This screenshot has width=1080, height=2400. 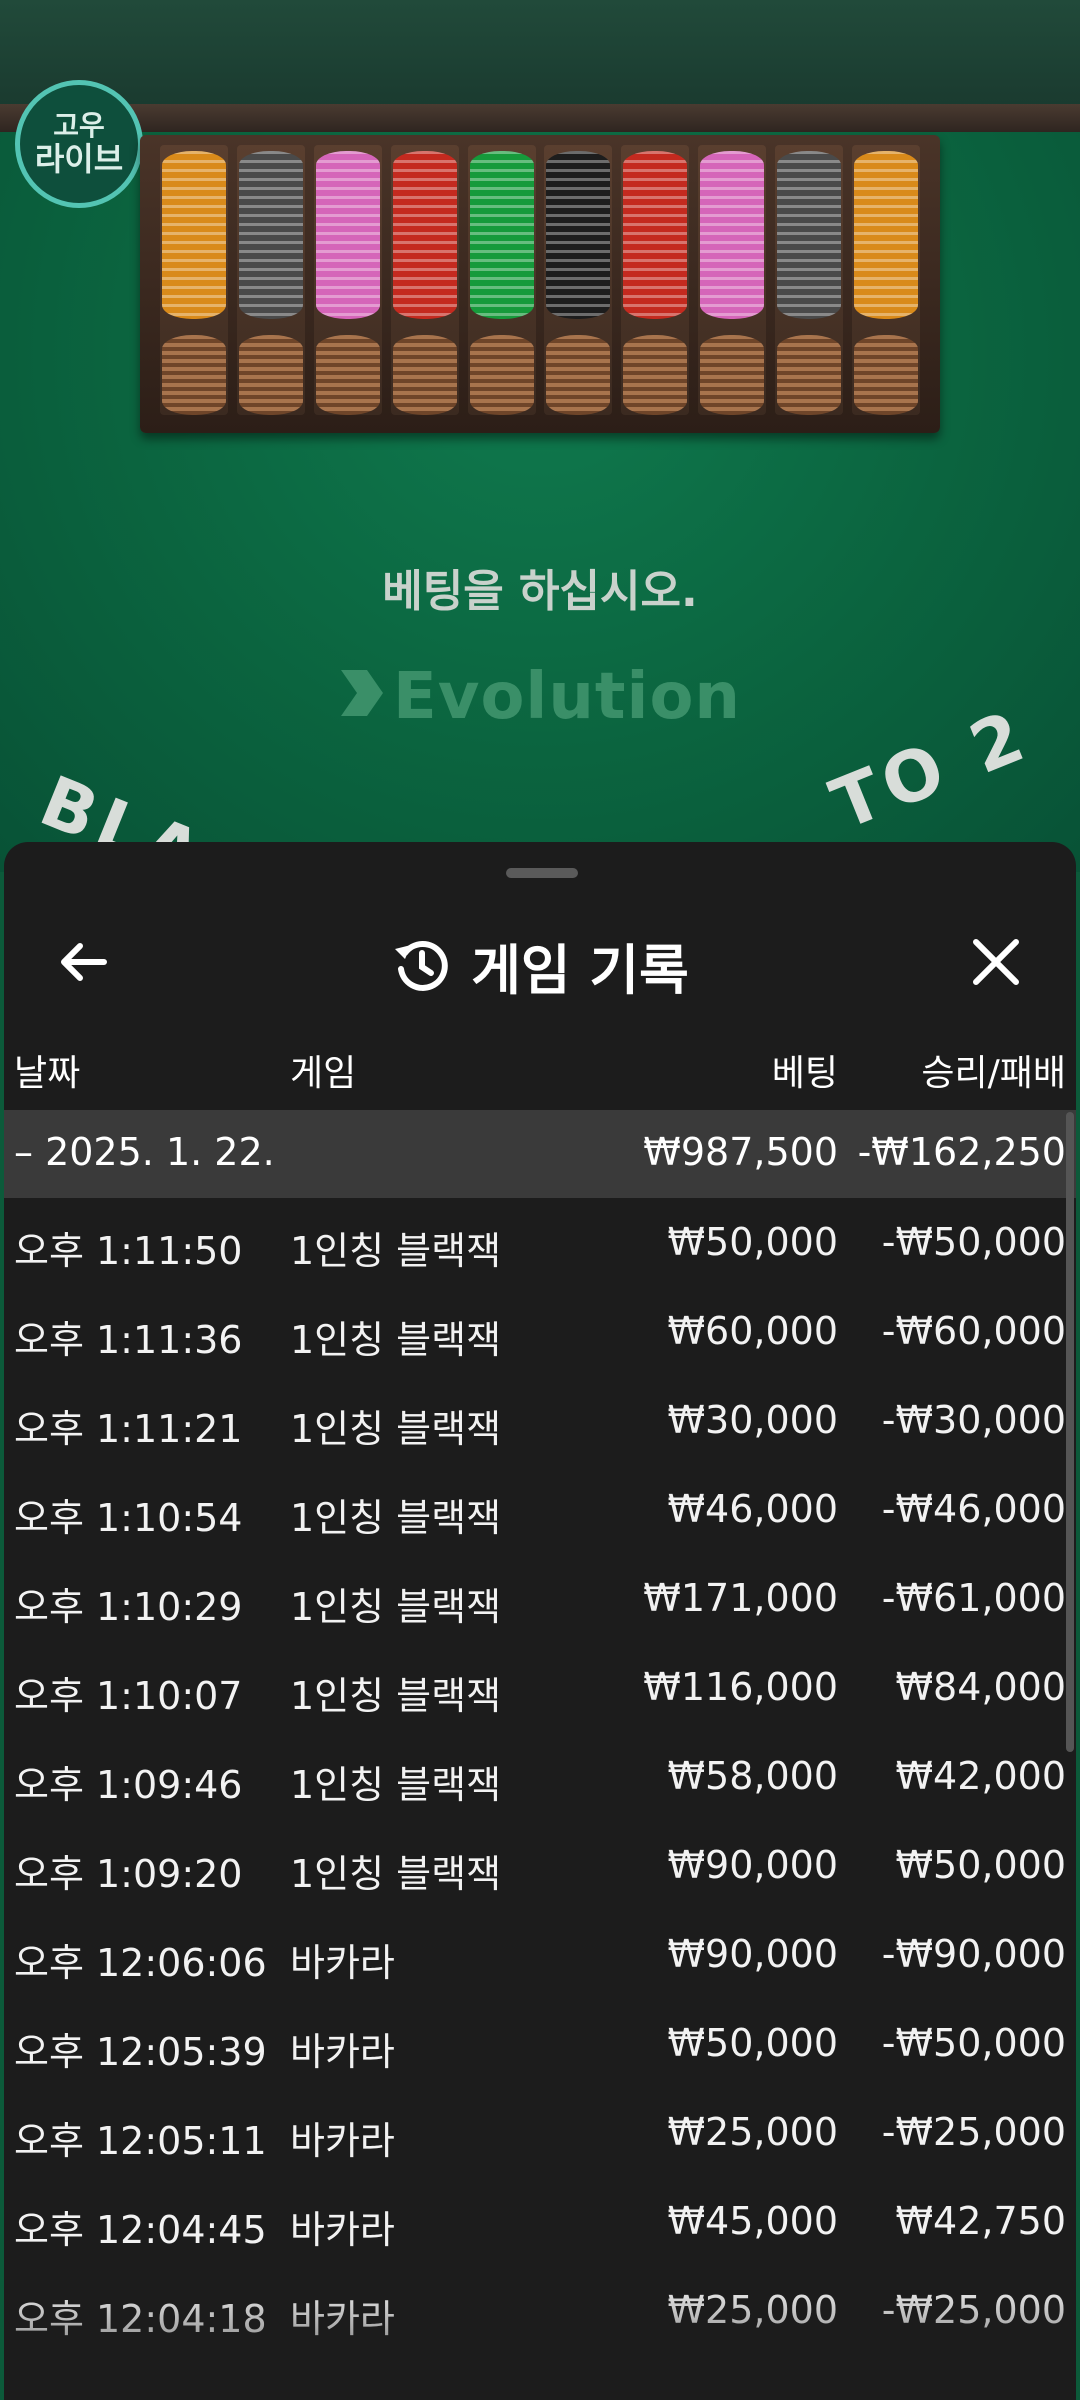 I want to click on row-time: 오후 1:11:21, so click(x=128, y=1429).